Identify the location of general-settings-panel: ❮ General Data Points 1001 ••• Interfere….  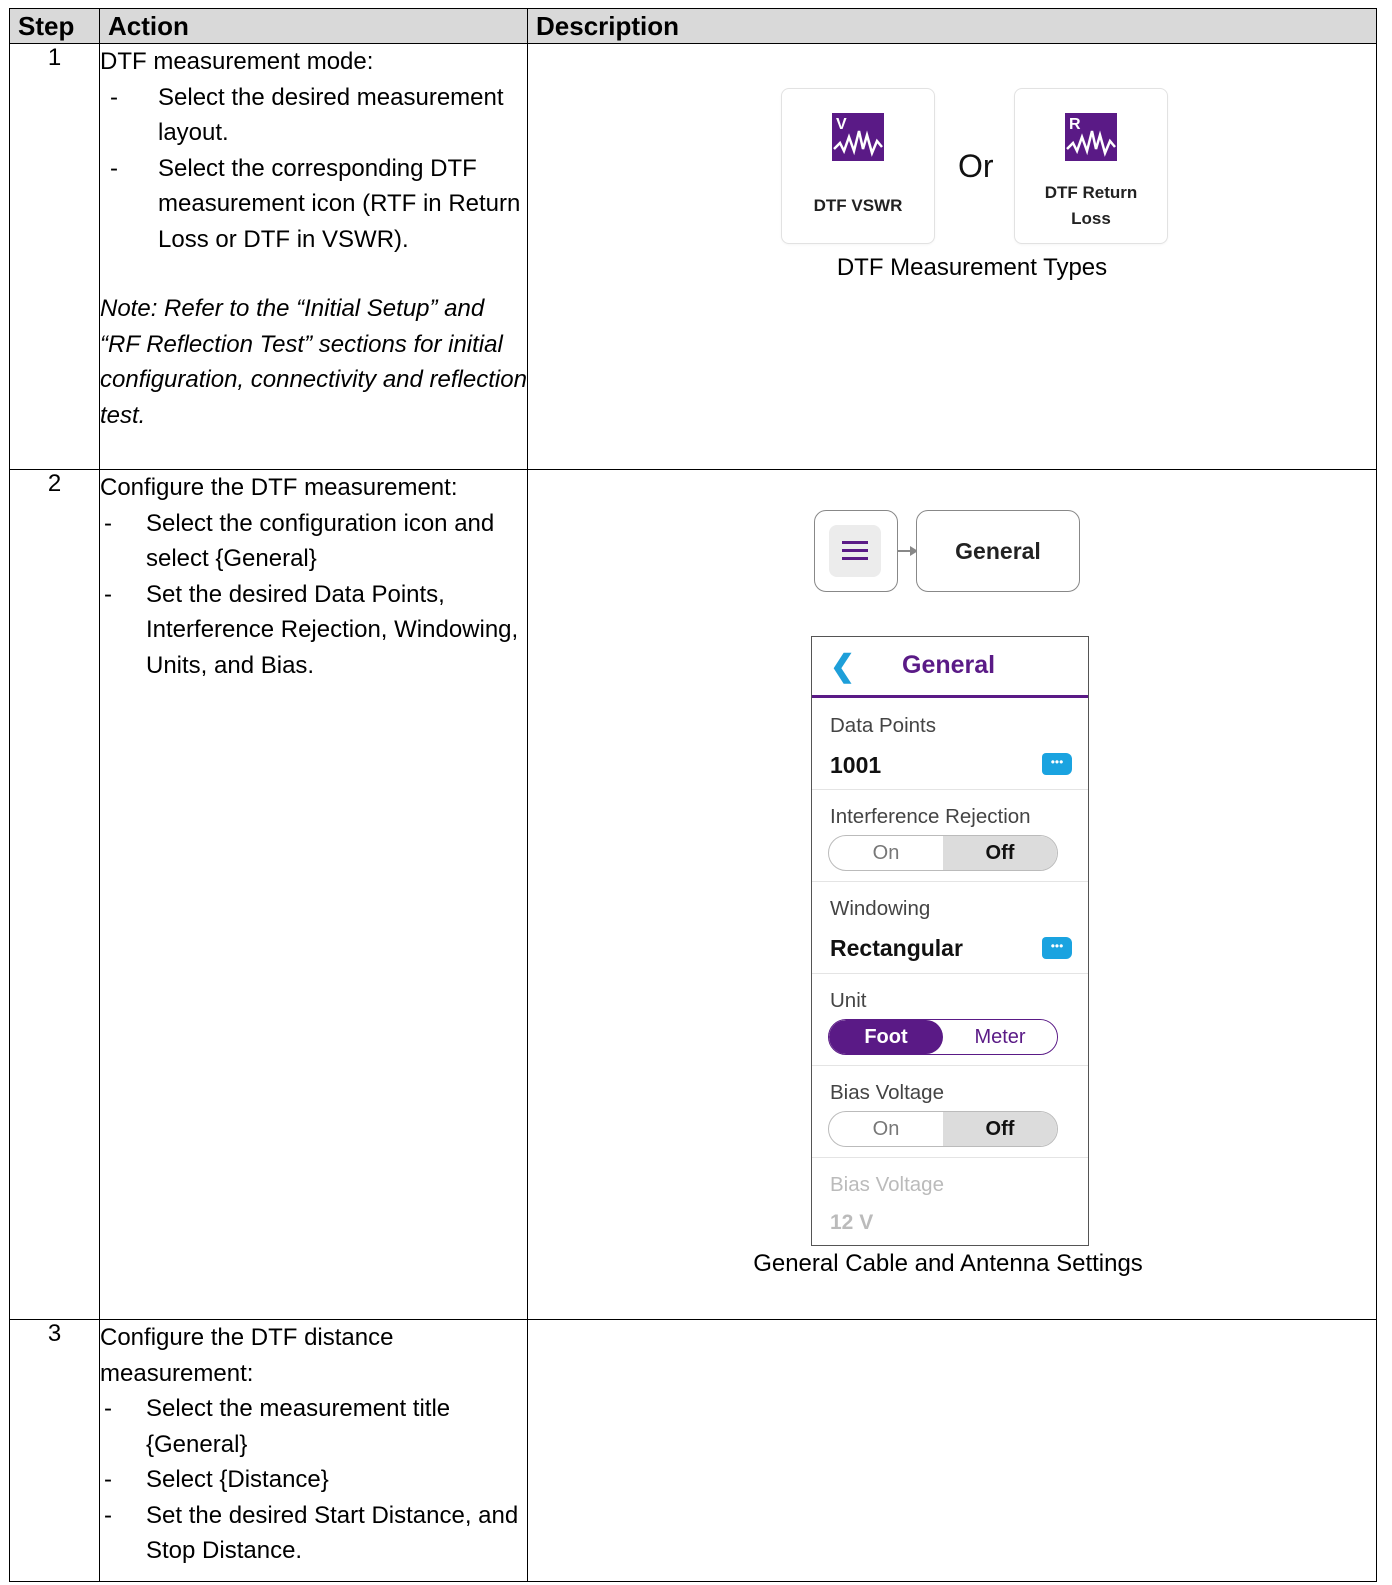
(950, 941).